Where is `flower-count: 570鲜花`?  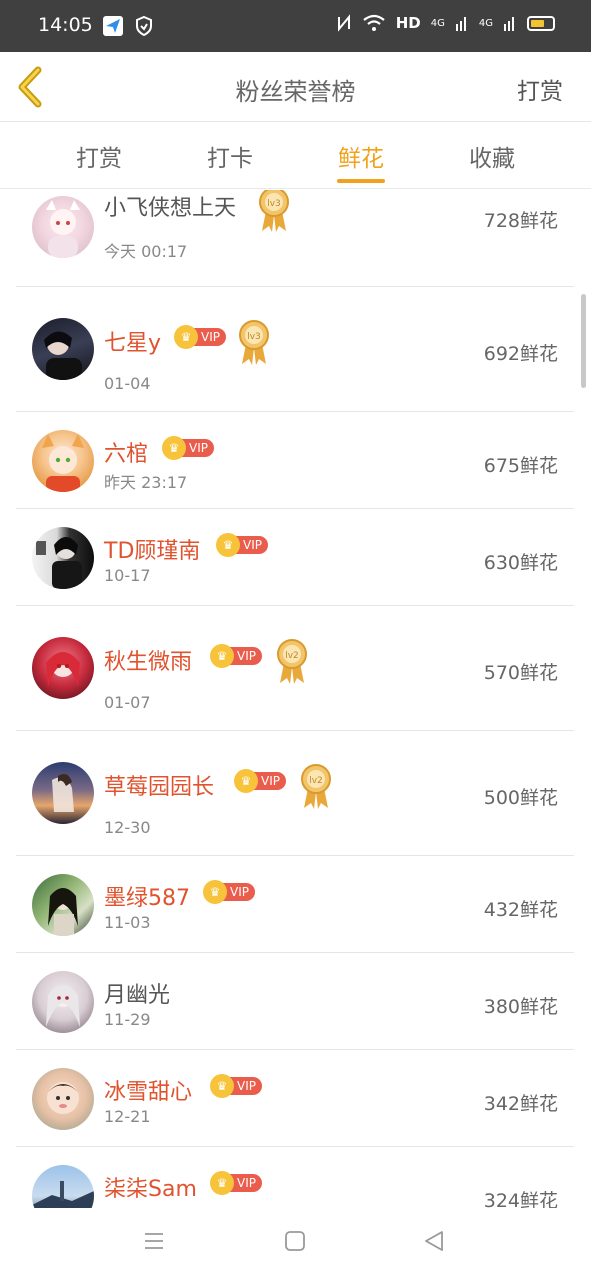 flower-count: 570鲜花 is located at coordinates (520, 673).